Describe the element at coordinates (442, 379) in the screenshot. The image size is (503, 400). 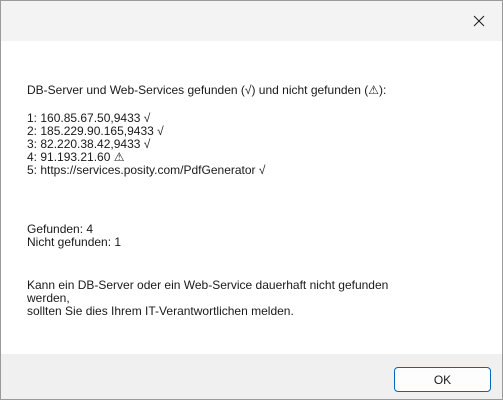
I see `ok-button: OK` at that location.